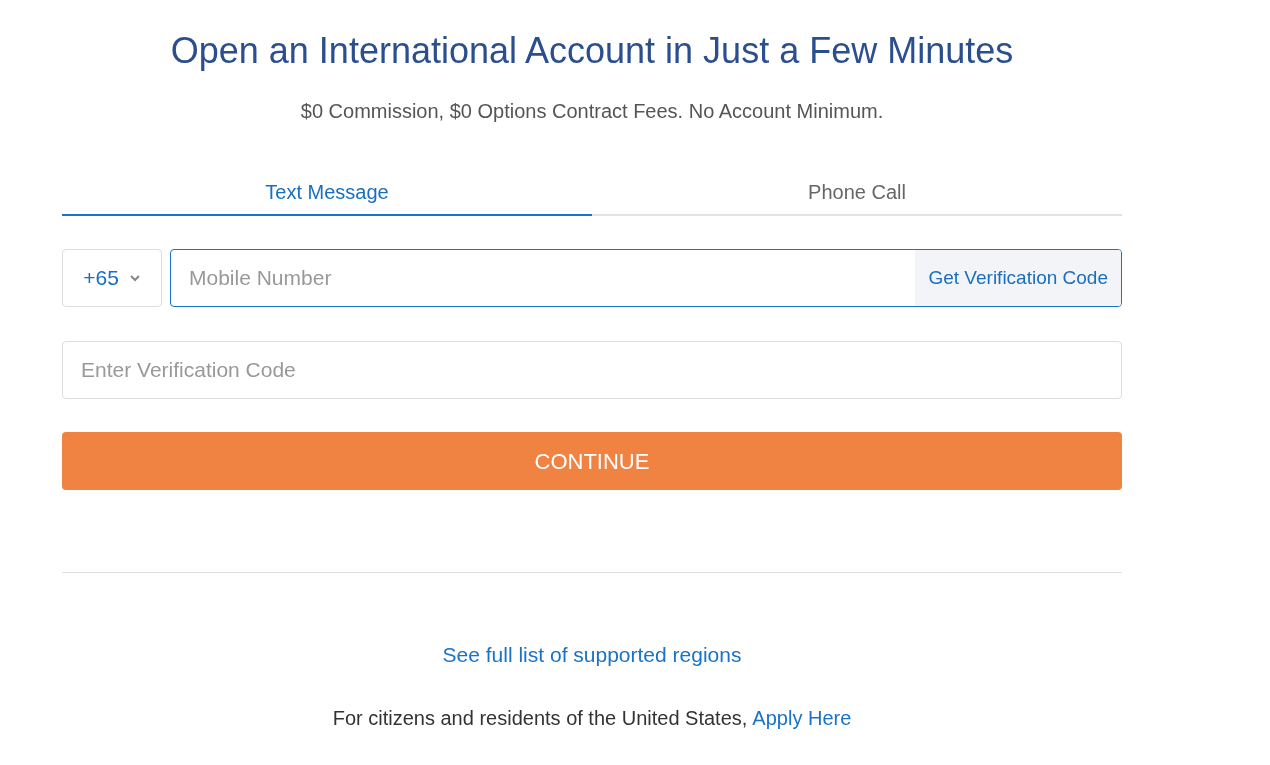  I want to click on subtitle: $0 Commission, $0 Options Contract Fees. No Account Minimum., so click(592, 111).